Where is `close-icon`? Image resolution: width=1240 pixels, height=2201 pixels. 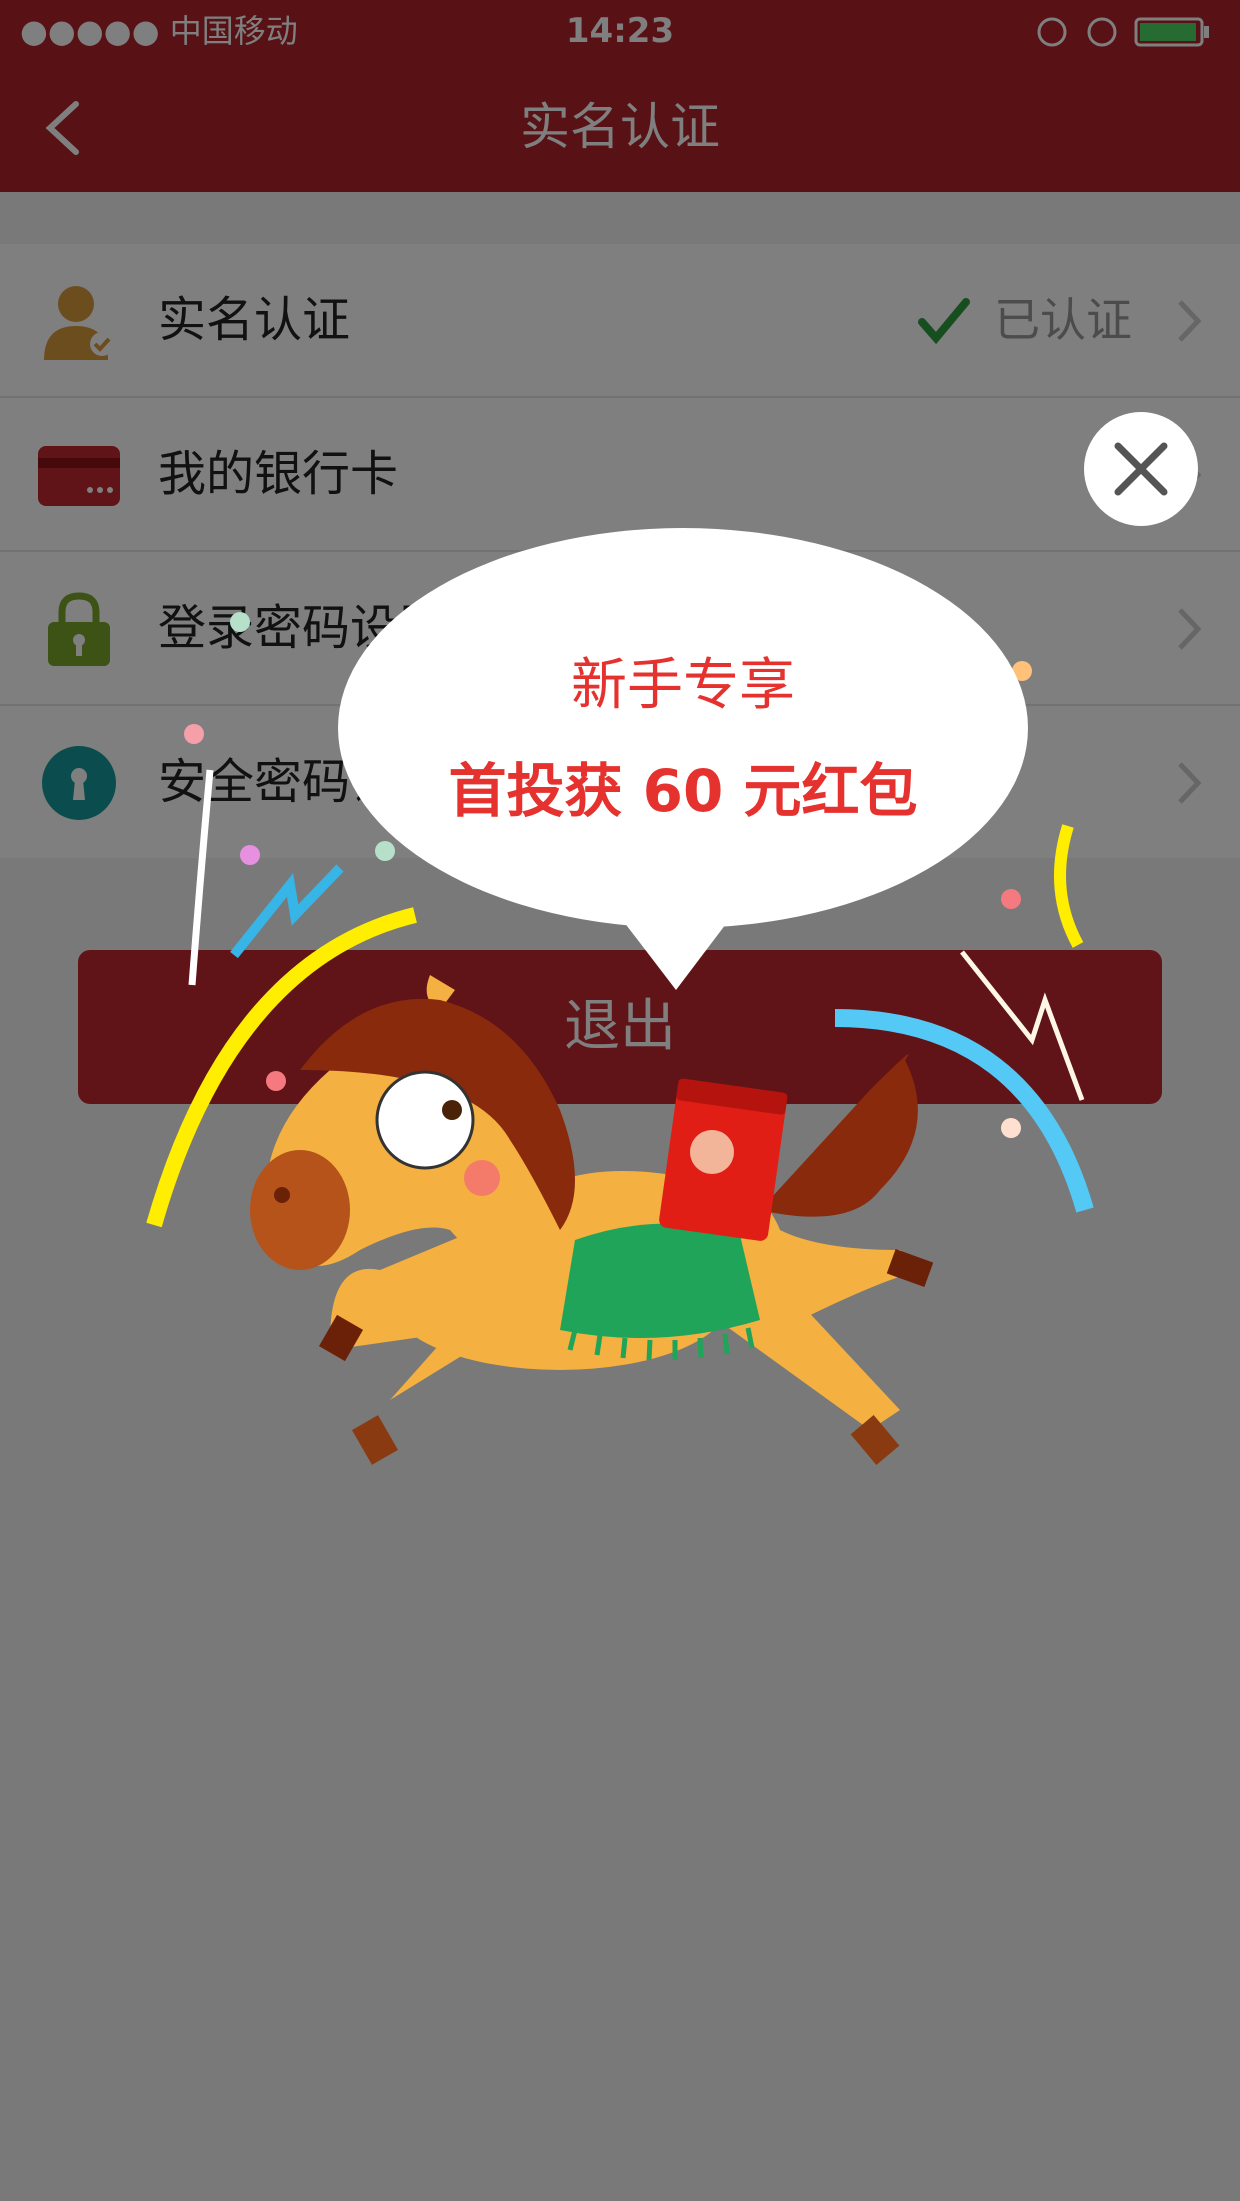
close-icon is located at coordinates (1141, 469).